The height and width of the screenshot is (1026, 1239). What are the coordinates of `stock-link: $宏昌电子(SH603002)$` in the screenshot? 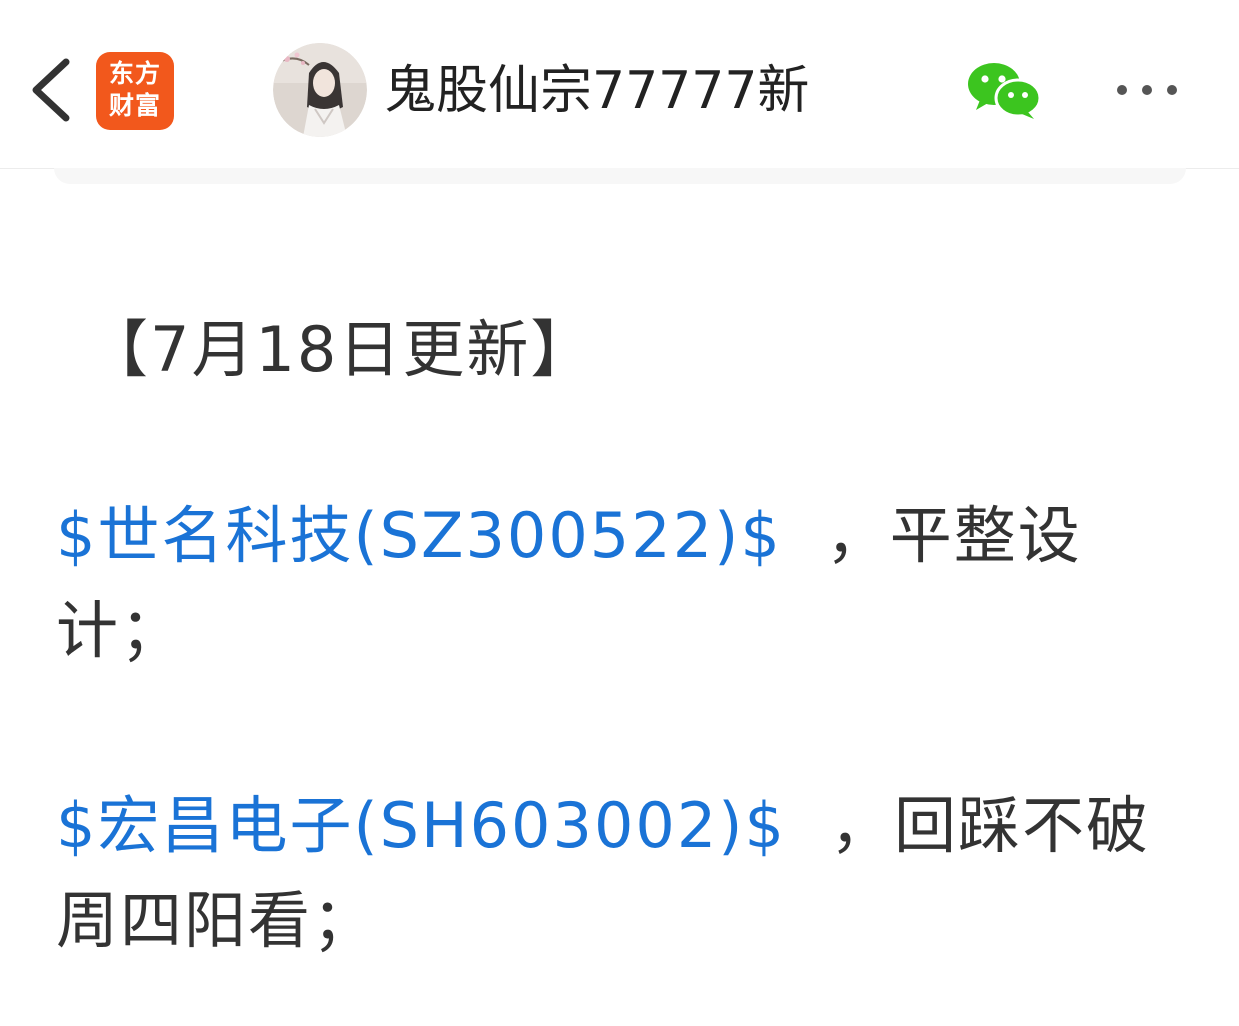 It's located at (421, 825).